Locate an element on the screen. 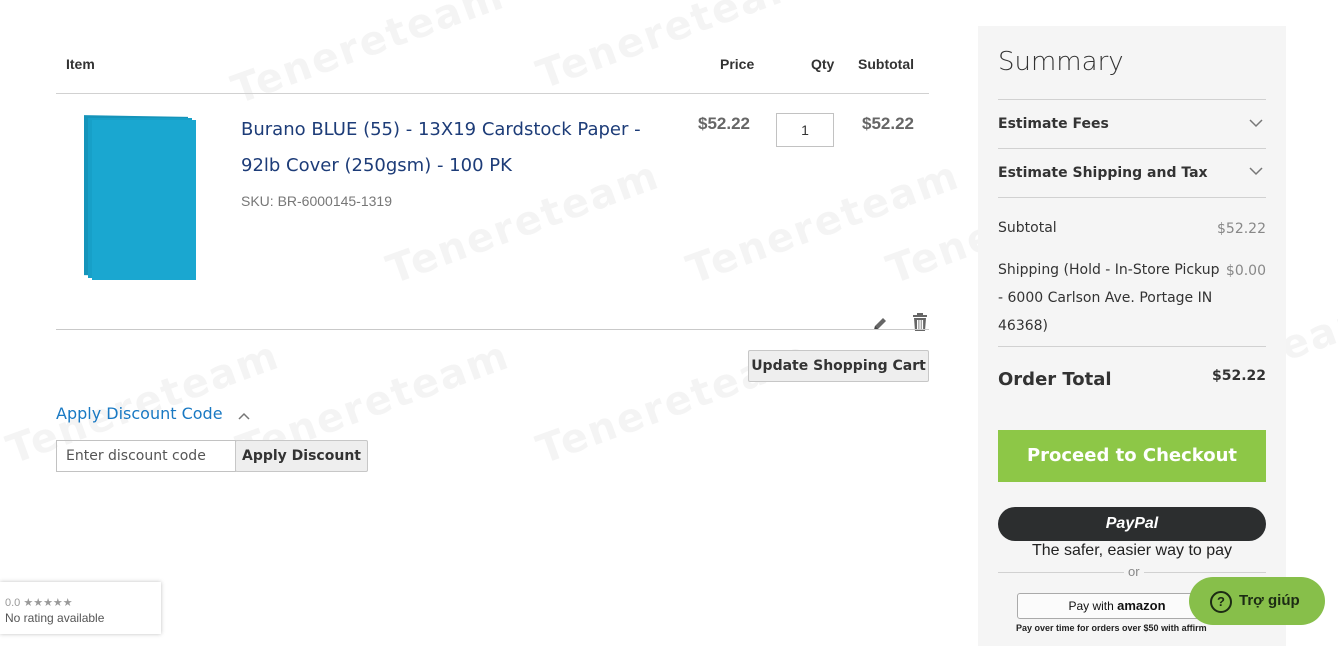 Image resolution: width=1338 pixels, height=646 pixels. chevron-up-icon is located at coordinates (244, 414).